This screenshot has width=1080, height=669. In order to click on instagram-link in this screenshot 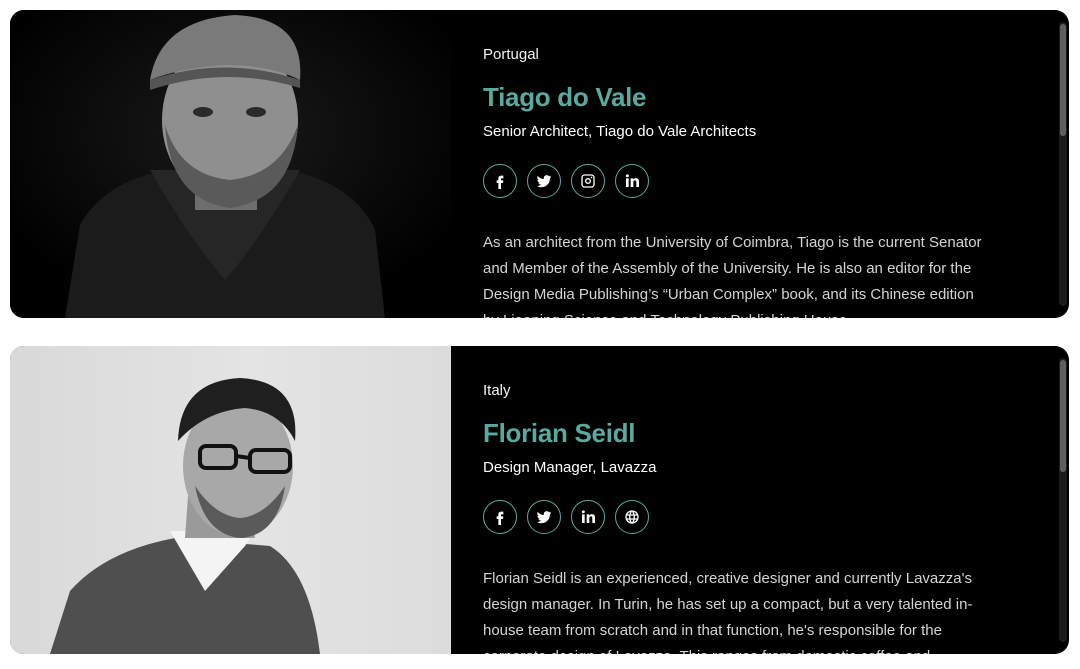, I will do `click(588, 181)`.